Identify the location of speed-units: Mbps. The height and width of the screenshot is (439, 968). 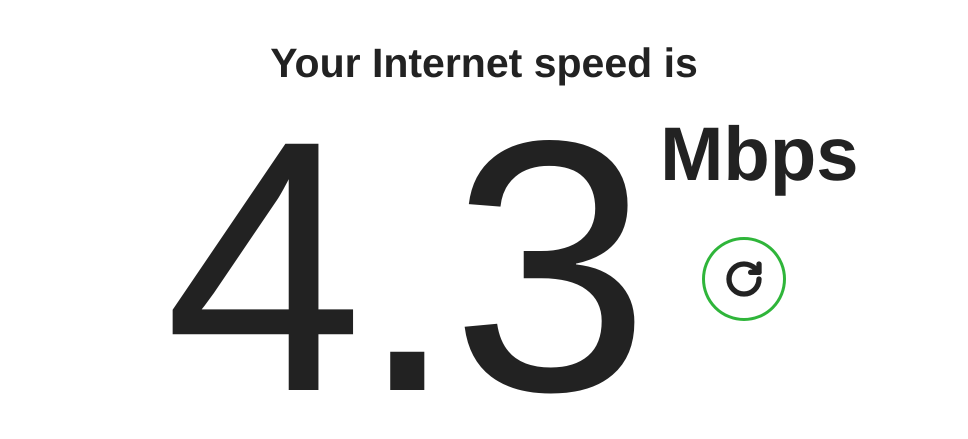
(759, 155).